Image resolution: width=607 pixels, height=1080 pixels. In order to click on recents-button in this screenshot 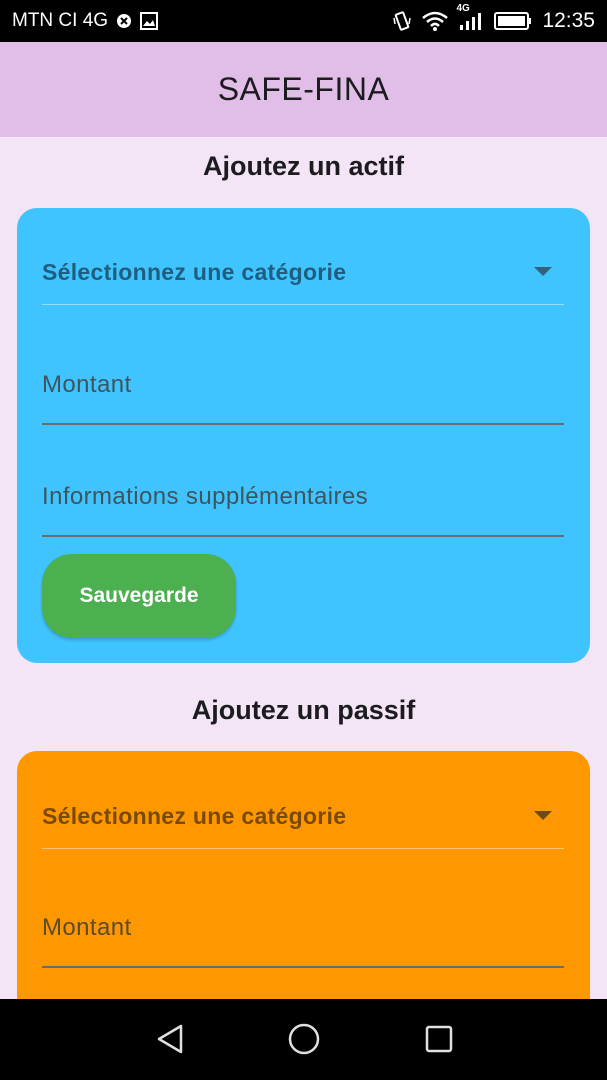, I will do `click(439, 1039)`.